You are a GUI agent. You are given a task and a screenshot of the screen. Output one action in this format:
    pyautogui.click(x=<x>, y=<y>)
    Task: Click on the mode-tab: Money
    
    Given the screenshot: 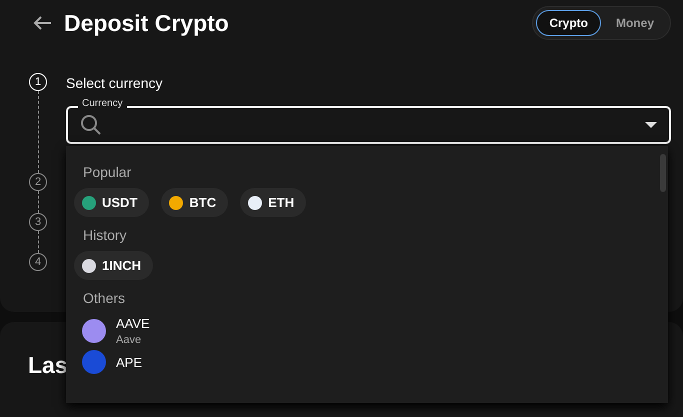 What is the action you would take?
    pyautogui.click(x=634, y=23)
    